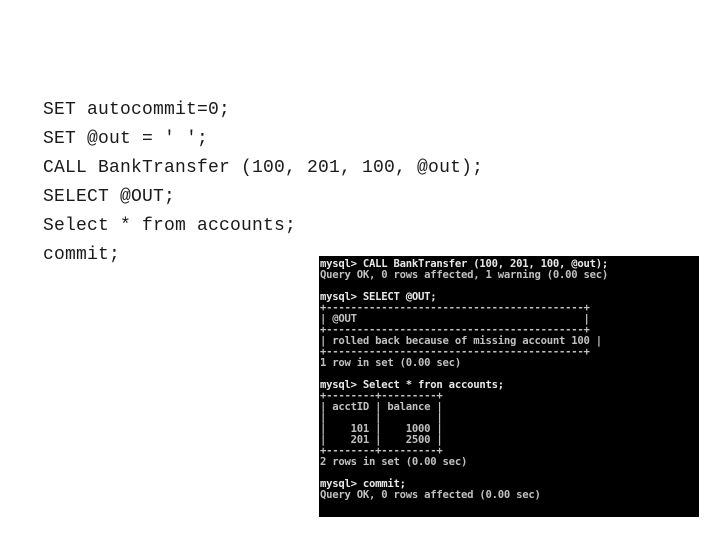 This screenshot has height=540, width=720. Describe the element at coordinates (430, 495) in the screenshot. I see `console-query-ok: Query OK, 0 rows affected (0.00 sec)` at that location.